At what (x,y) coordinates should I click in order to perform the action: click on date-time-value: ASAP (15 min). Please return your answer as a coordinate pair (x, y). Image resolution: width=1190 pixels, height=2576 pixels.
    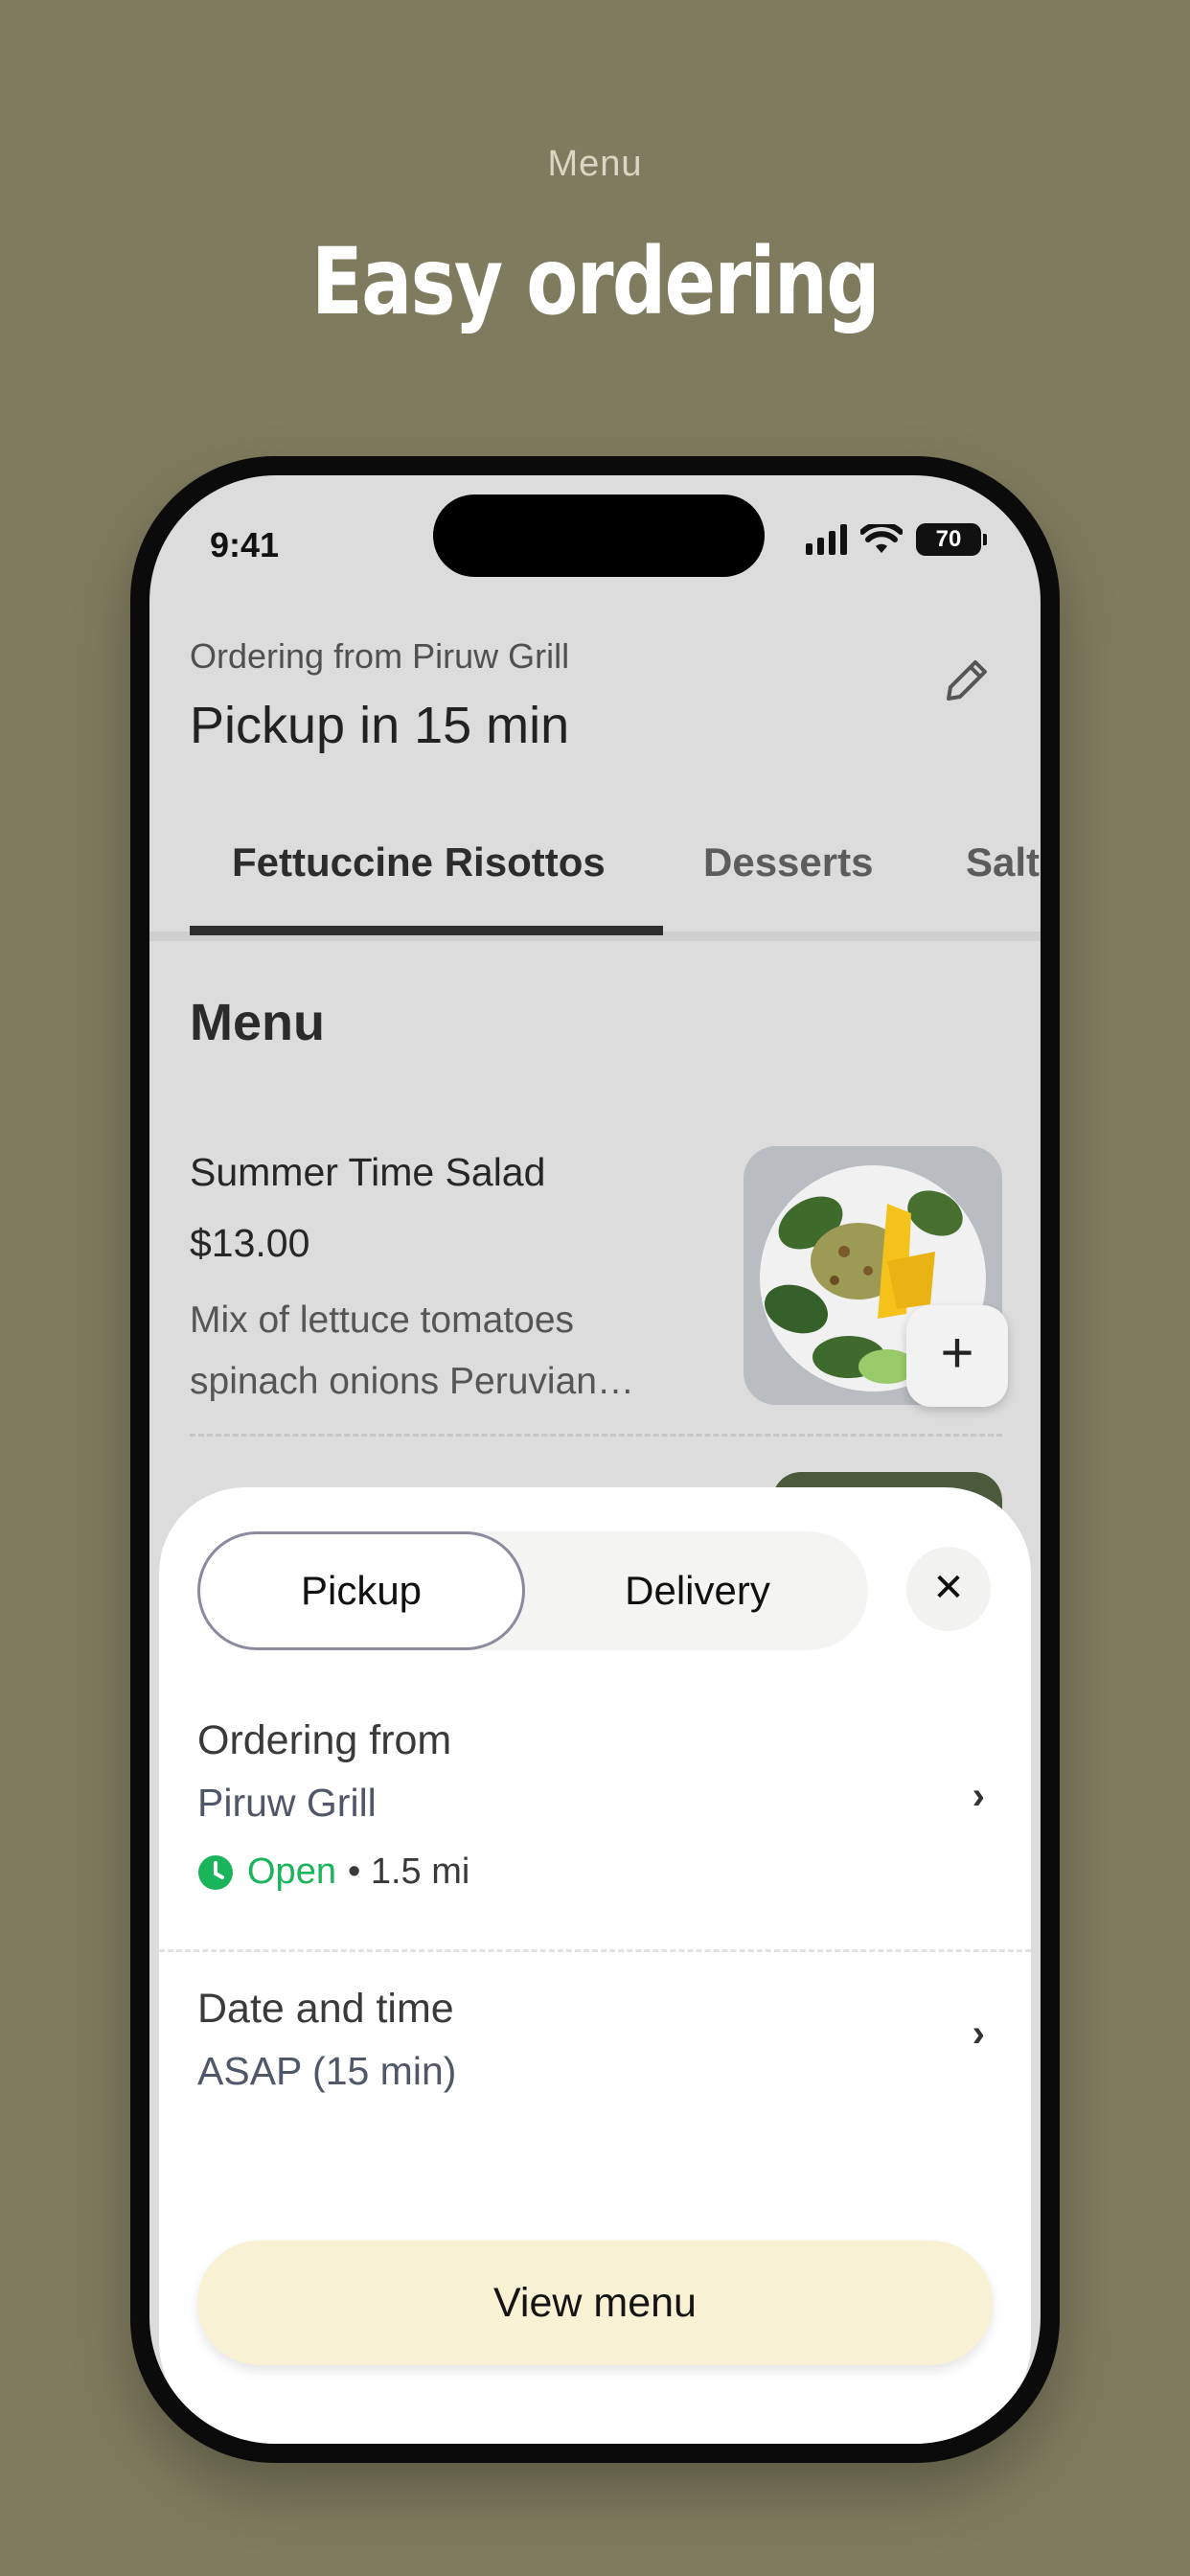
    Looking at the image, I should click on (327, 2071).